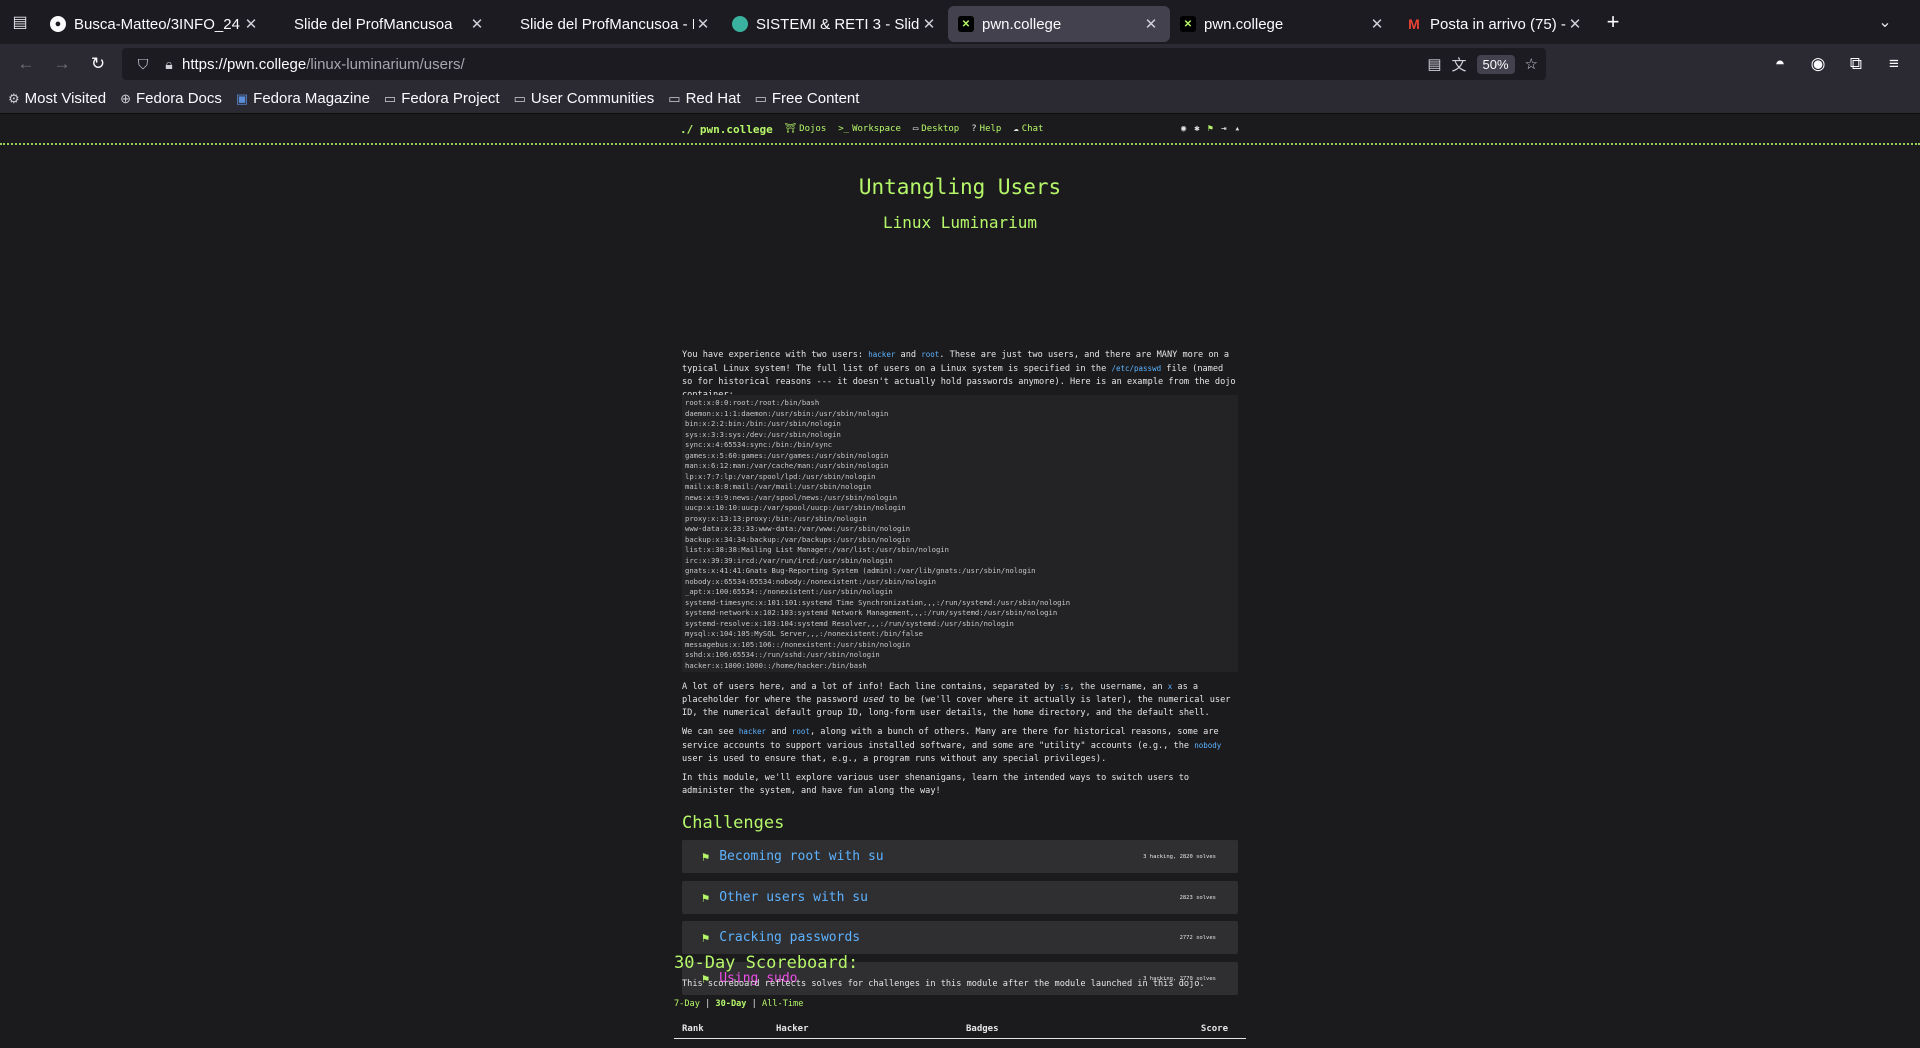  I want to click on tab-title: Slide del ProfMancusoa, so click(373, 24).